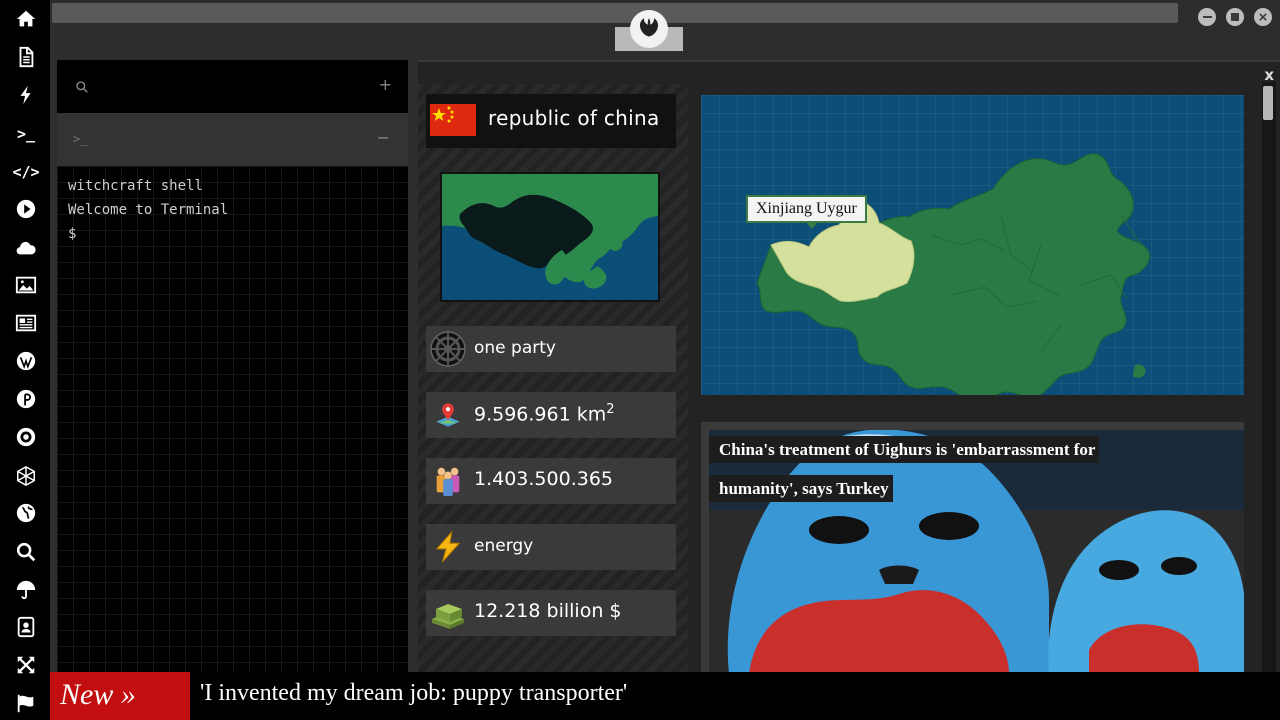  Describe the element at coordinates (540, 414) in the screenshot. I see `area-number: 9.596.961 km` at that location.